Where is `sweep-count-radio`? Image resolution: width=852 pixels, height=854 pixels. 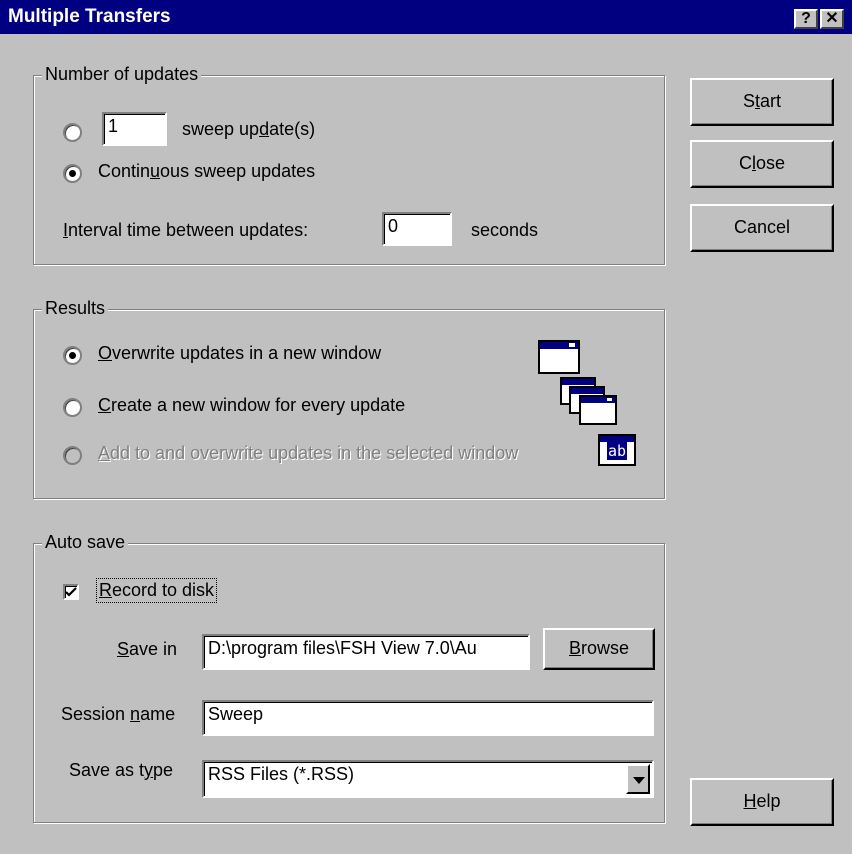
sweep-count-radio is located at coordinates (72, 132).